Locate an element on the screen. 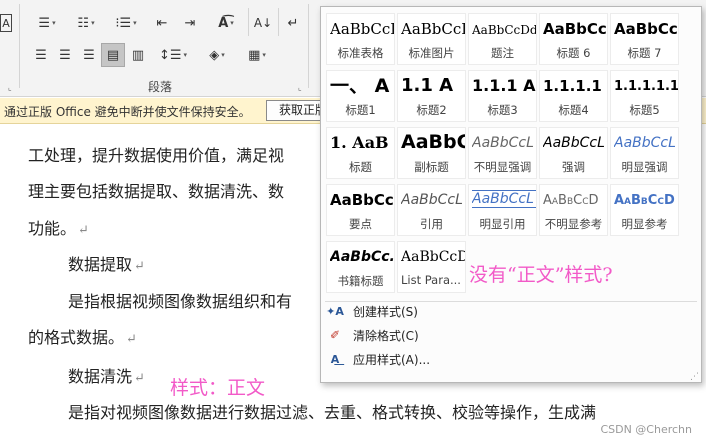 The height and width of the screenshot is (444, 706). style-annotation: 样式：正文 is located at coordinates (218, 388).